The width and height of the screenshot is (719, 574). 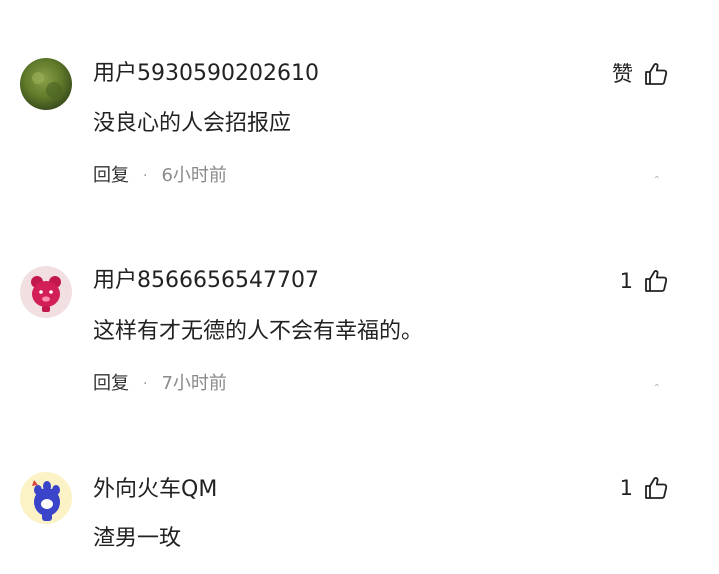 What do you see at coordinates (137, 538) in the screenshot?
I see `comment-text: 渣男一玫` at bounding box center [137, 538].